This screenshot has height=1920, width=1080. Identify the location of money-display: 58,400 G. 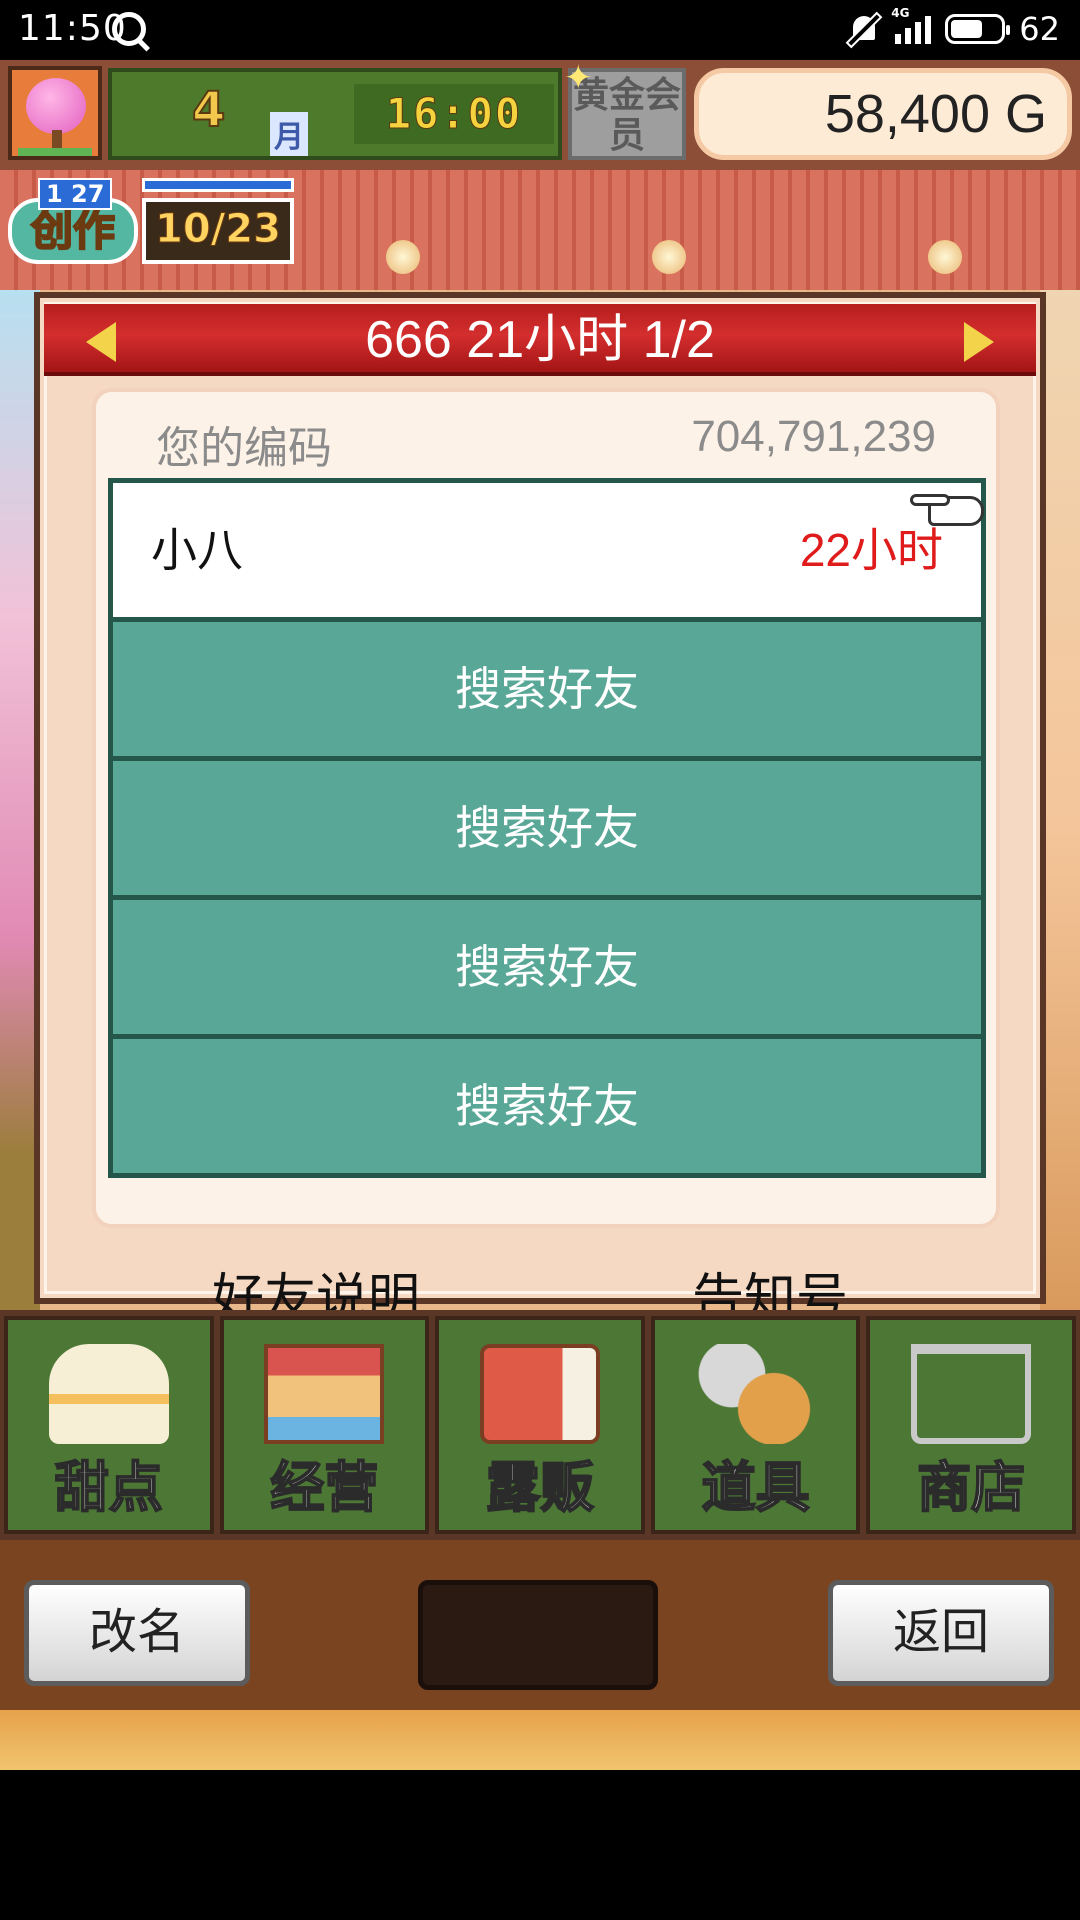
(883, 114).